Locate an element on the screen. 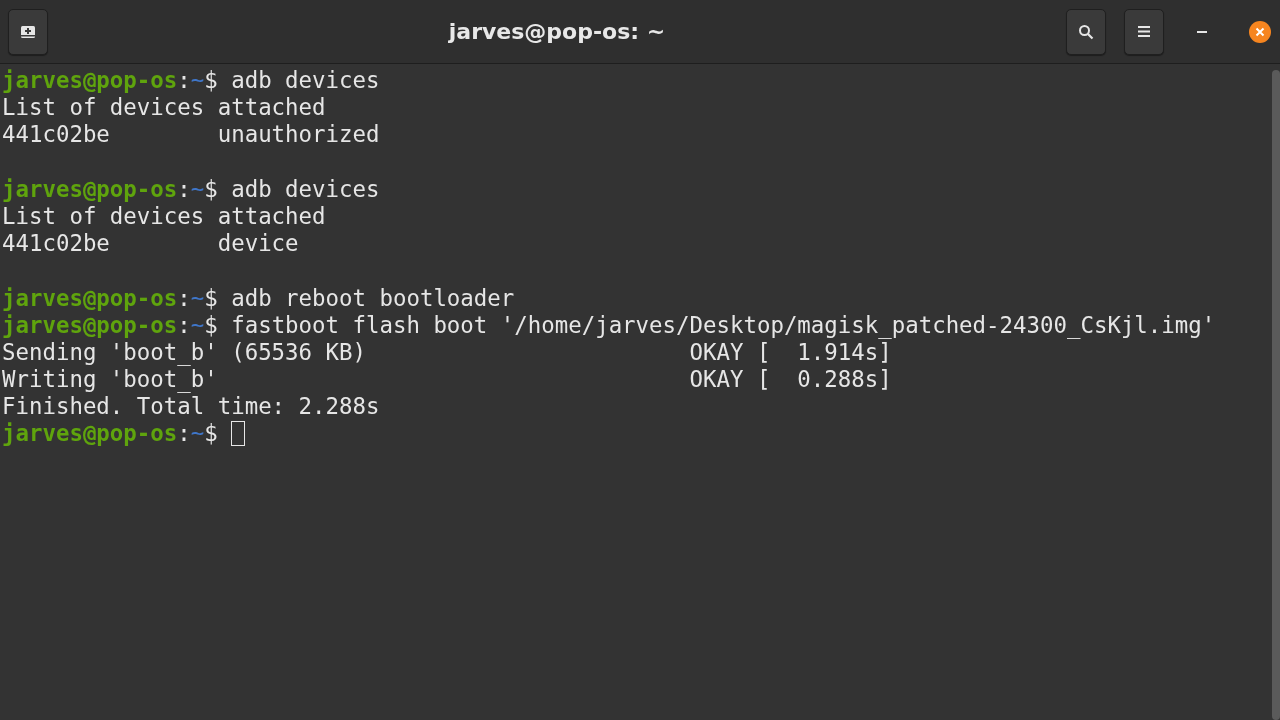 This screenshot has width=1280, height=720. output-line: Sending 'boot_b' (65536 KB) OKAY [ 1.914s] is located at coordinates (447, 352).